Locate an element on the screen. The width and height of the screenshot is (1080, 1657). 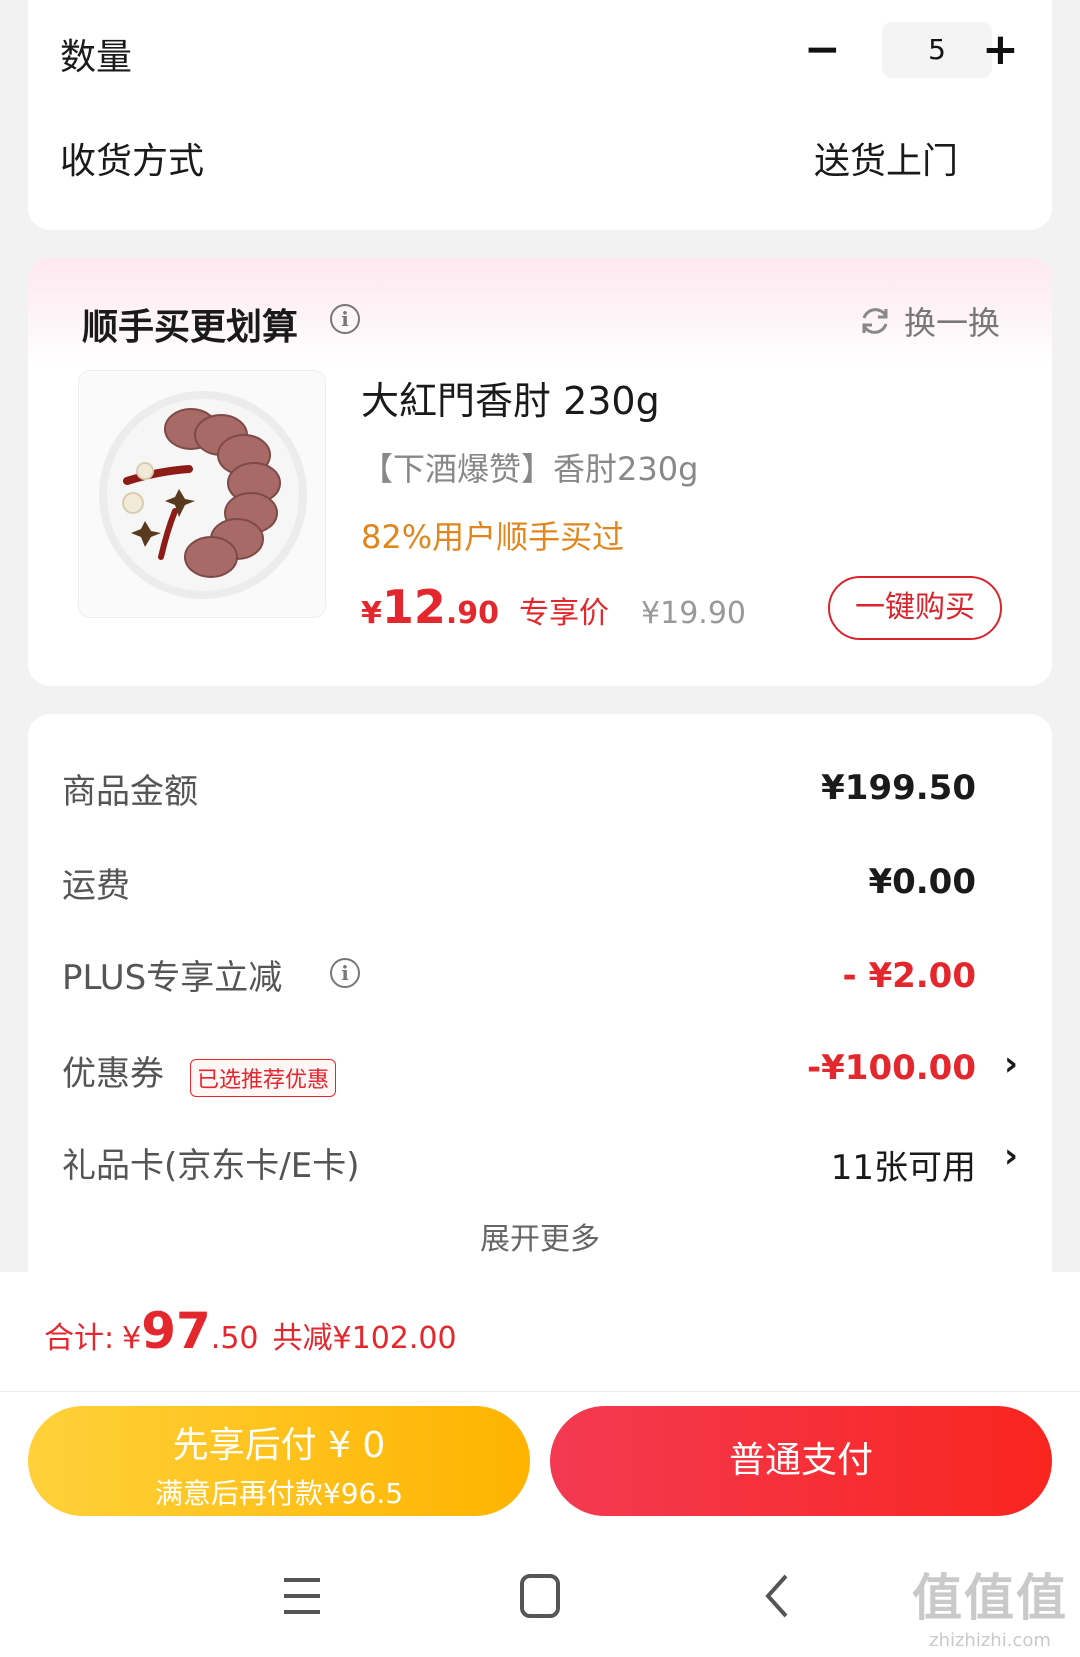
goods-amount-label: 商品金额 is located at coordinates (130, 792).